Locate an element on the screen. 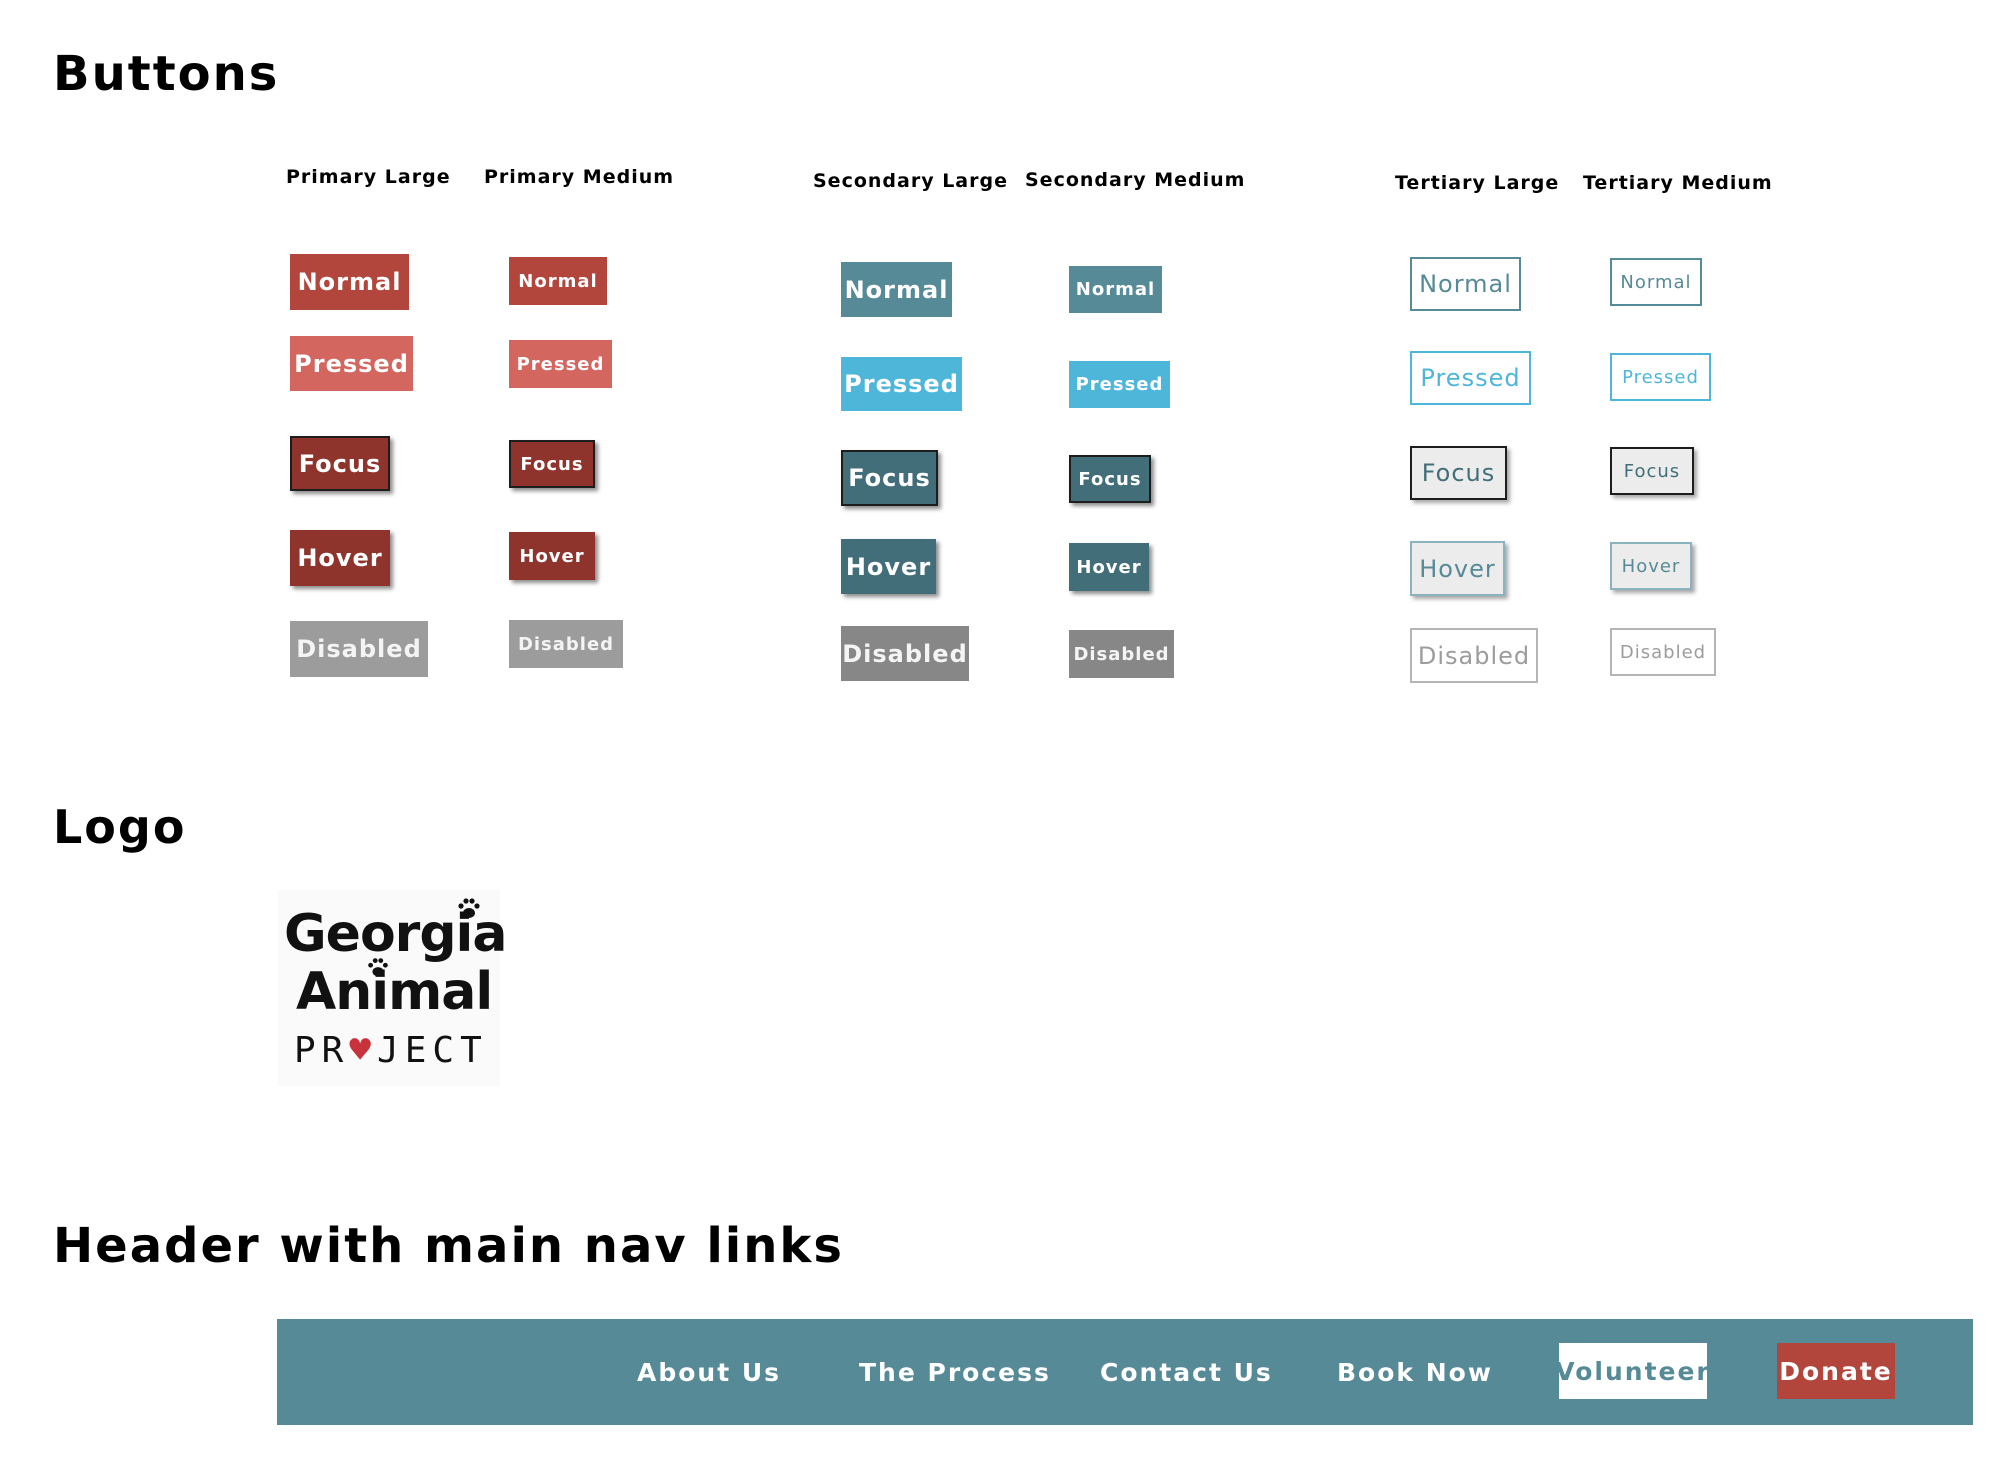 The width and height of the screenshot is (2010, 1478). volunteer-button: Volunteer is located at coordinates (1632, 1371).